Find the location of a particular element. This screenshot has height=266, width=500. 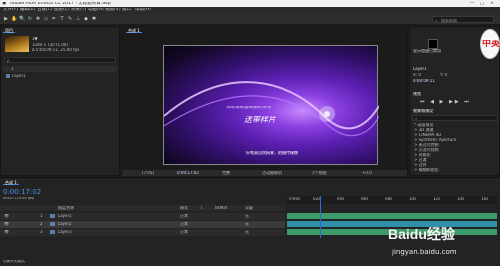

effects-item: > 过时 is located at coordinates (420, 165).